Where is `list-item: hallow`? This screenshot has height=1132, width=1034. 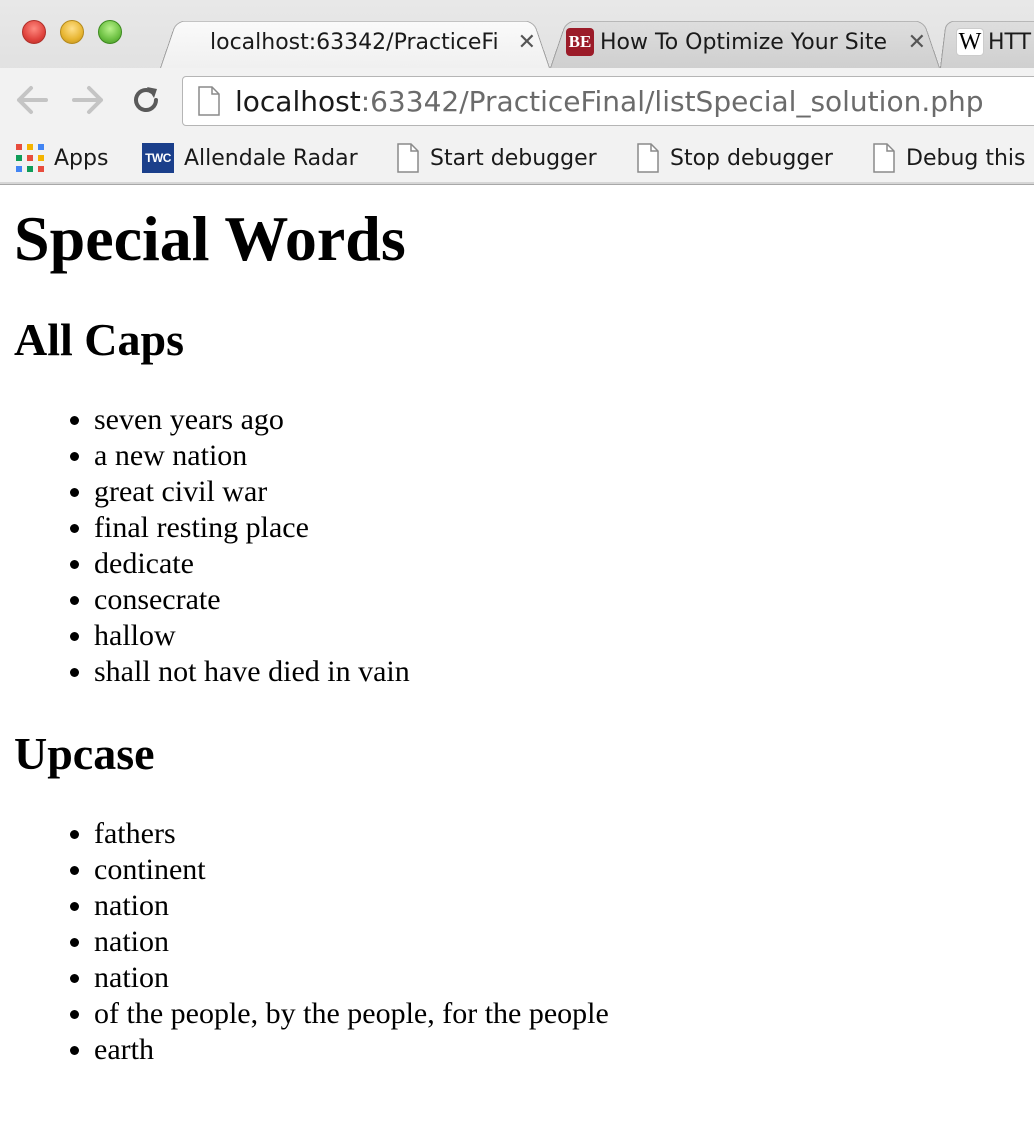
list-item: hallow is located at coordinates (559, 636).